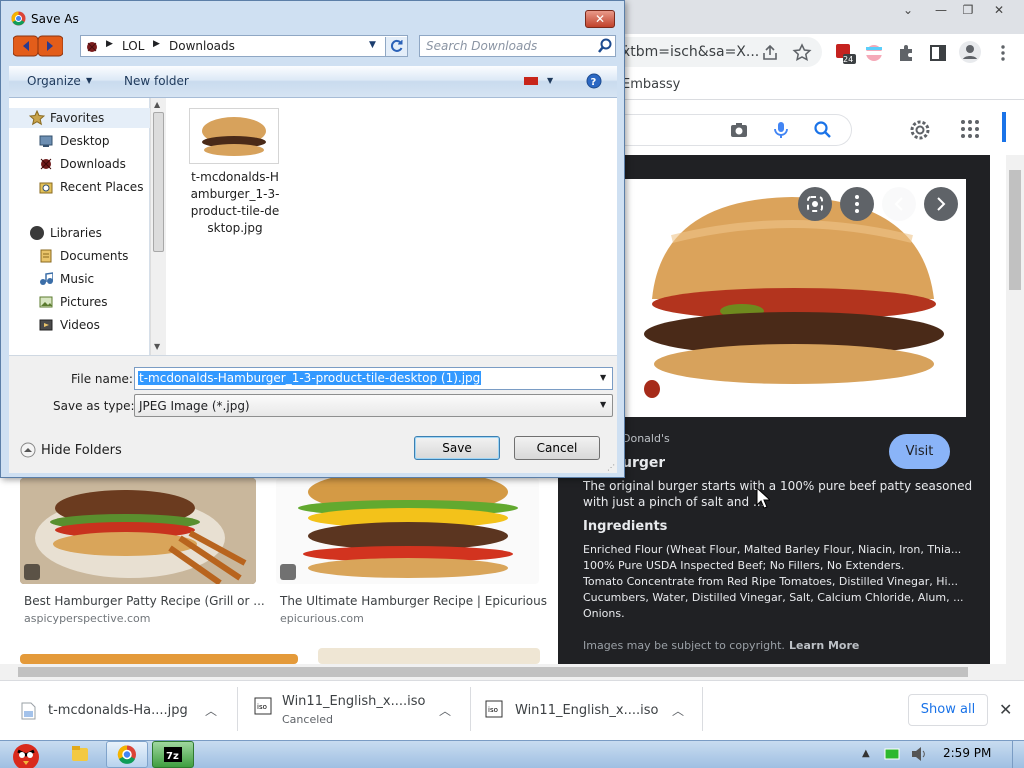 This screenshot has width=1024, height=768. I want to click on bookmark-star-icon, so click(802, 53).